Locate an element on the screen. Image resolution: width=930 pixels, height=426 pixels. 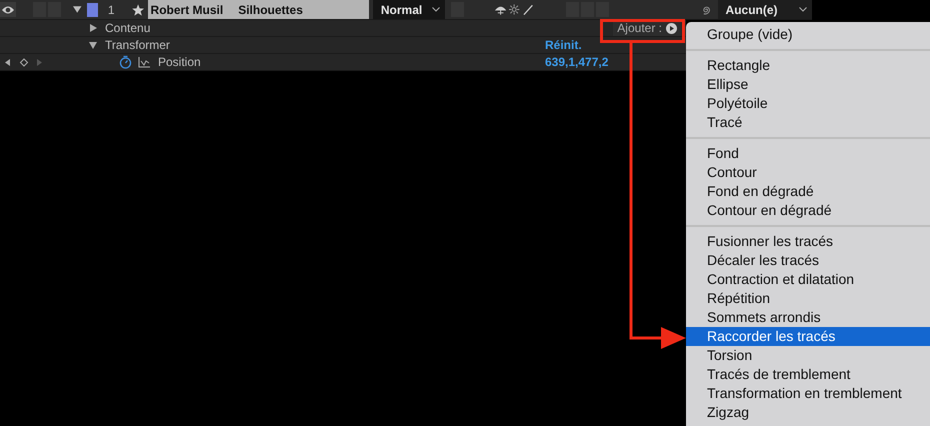
eye-icon is located at coordinates (7, 10).